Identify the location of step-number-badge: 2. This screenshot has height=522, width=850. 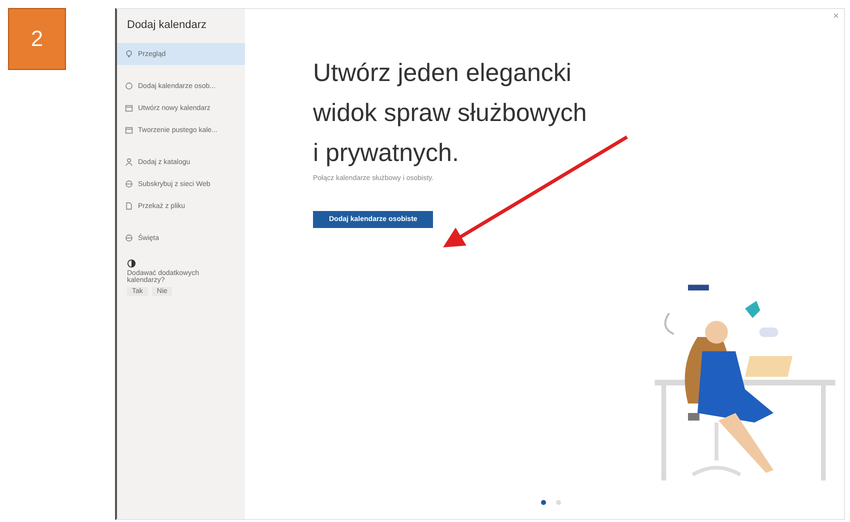
(37, 39).